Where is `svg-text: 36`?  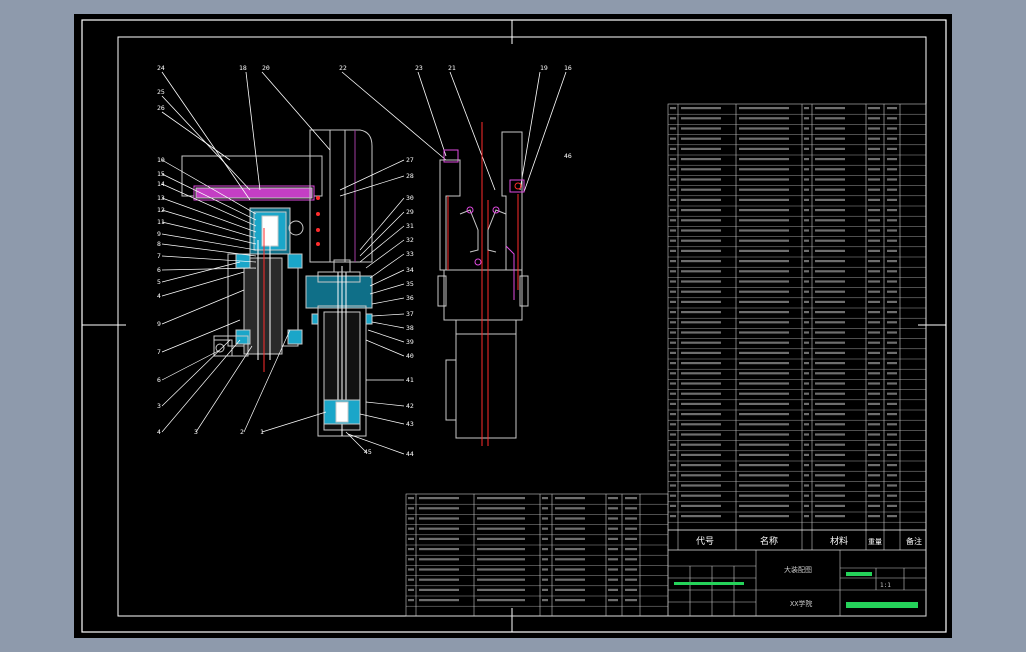 svg-text: 36 is located at coordinates (410, 298).